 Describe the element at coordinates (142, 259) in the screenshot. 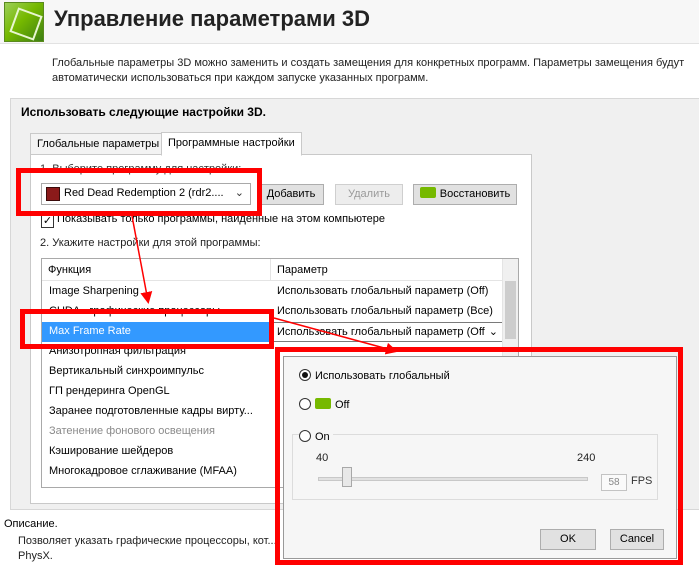

I see `arrow-to-row` at that location.